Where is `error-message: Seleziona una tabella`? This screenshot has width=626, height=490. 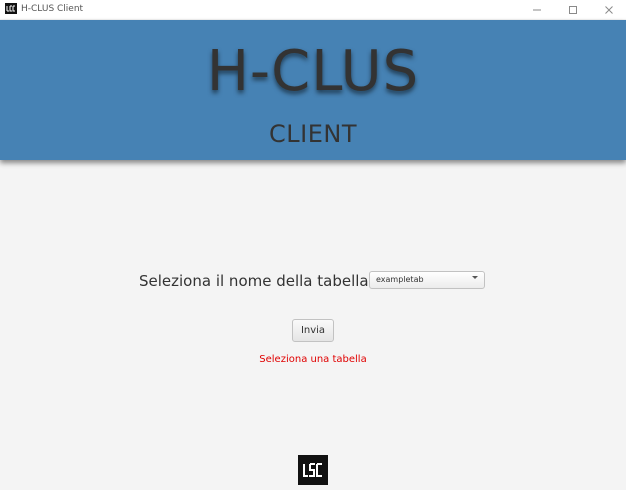 error-message: Seleziona una tabella is located at coordinates (313, 359).